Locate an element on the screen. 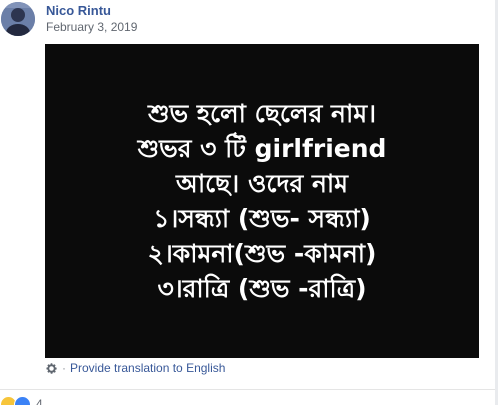 The width and height of the screenshot is (498, 405). author-name: Nico Rintu is located at coordinates (78, 10).